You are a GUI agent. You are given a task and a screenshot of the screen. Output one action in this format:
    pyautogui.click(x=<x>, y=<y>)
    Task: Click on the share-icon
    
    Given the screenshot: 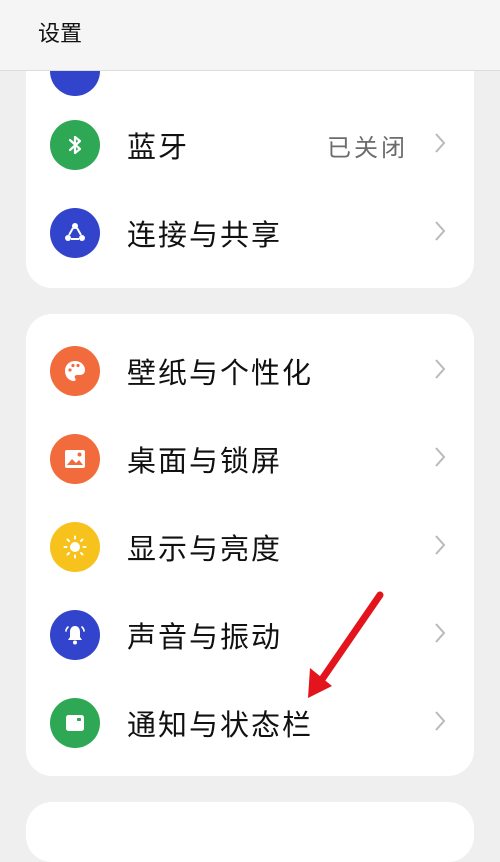 What is the action you would take?
    pyautogui.click(x=75, y=233)
    